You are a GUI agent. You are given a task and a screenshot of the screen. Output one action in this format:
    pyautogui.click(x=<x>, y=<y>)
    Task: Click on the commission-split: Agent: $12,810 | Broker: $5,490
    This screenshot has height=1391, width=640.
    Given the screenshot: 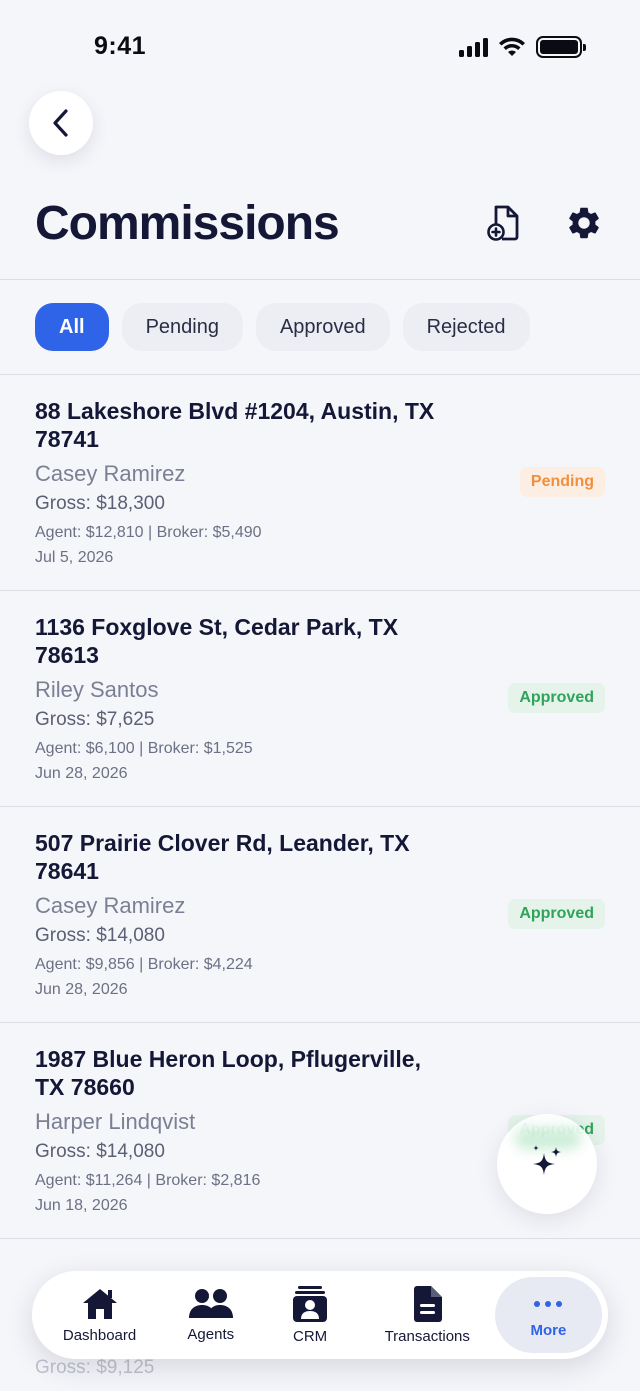 What is the action you would take?
    pyautogui.click(x=148, y=532)
    